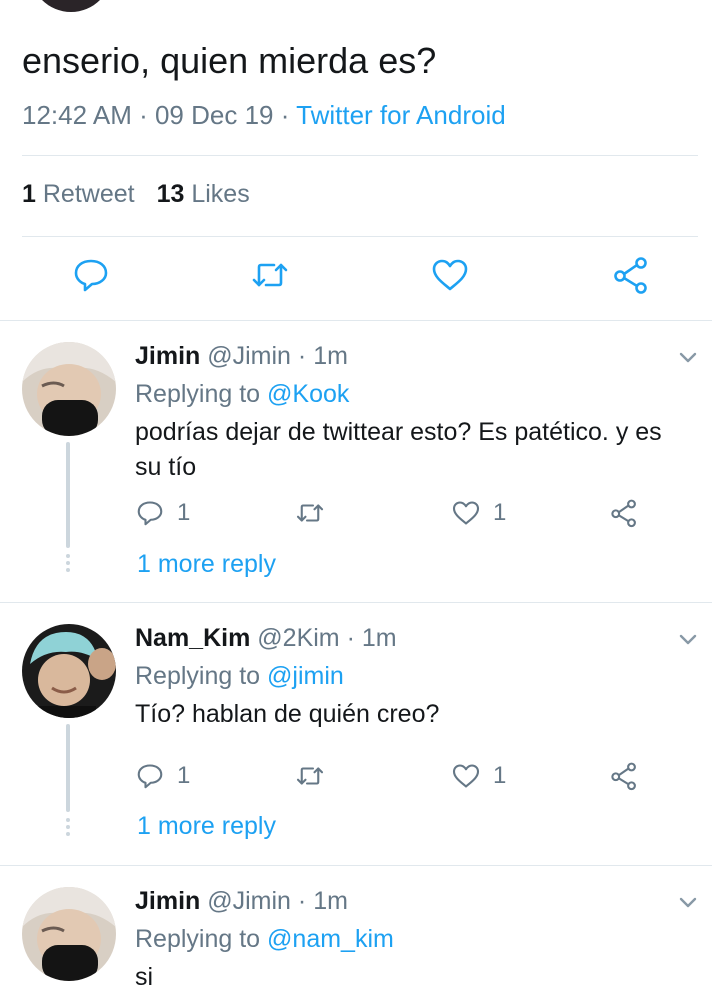 The image size is (712, 999). I want to click on replying-to: Replying to @nam_kim, so click(264, 939).